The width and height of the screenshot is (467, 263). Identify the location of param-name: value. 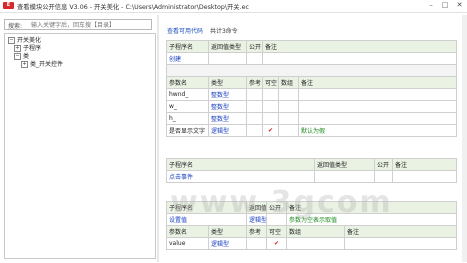
(187, 243).